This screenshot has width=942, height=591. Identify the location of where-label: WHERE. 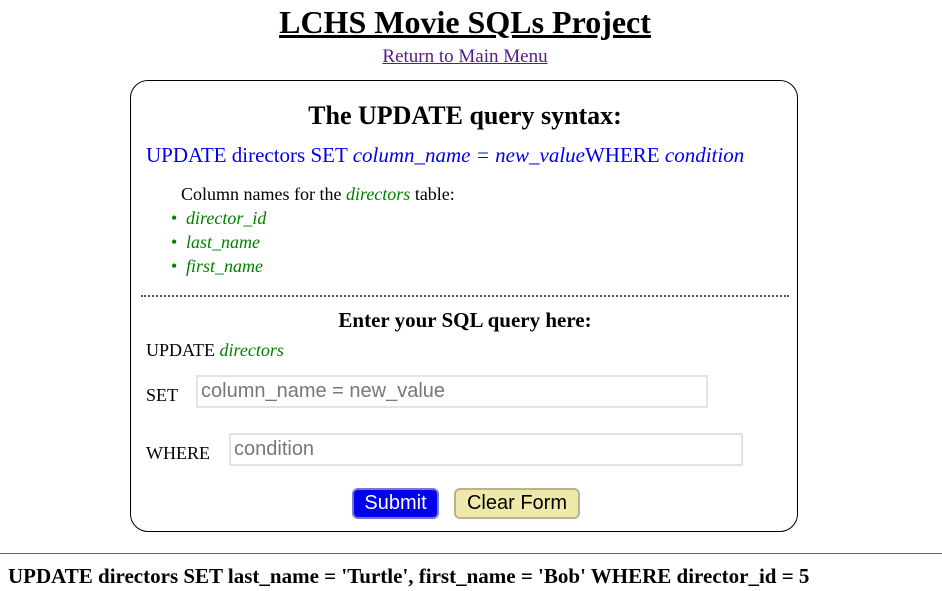
(178, 453).